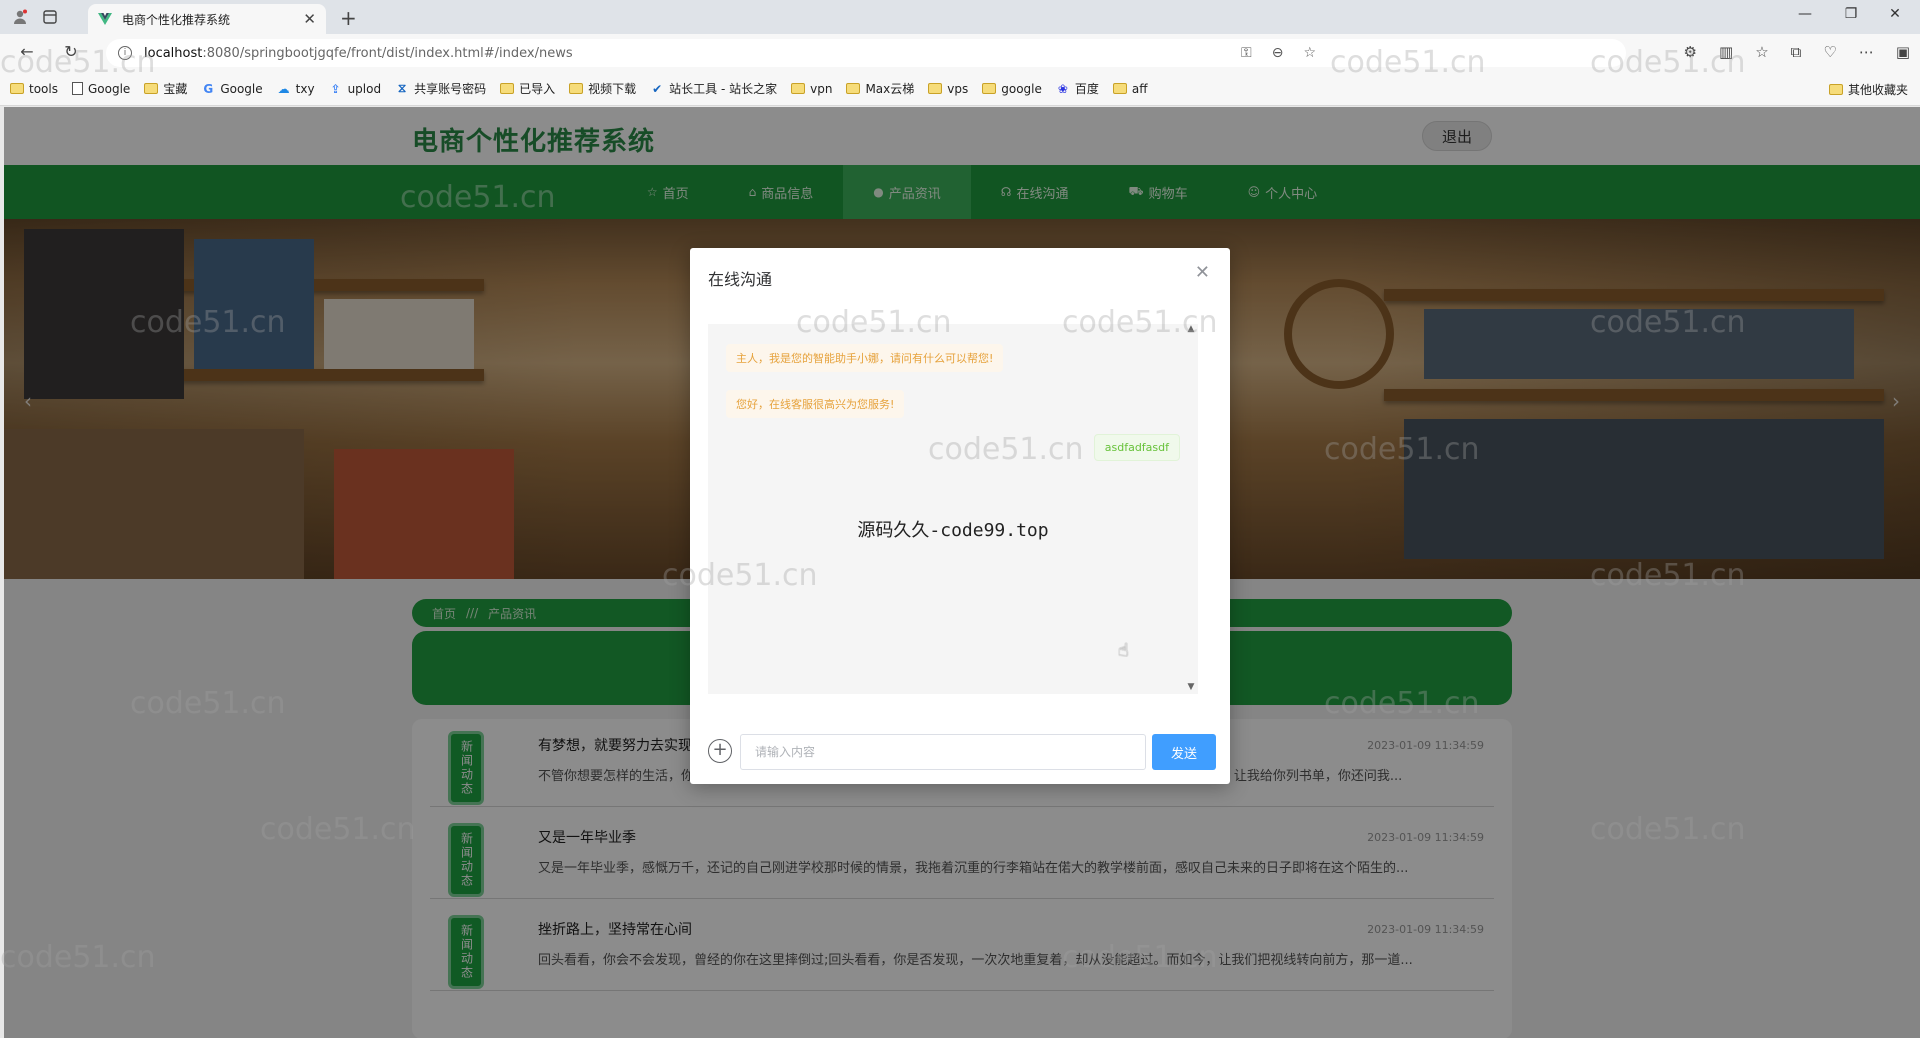  What do you see at coordinates (1077, 88) in the screenshot?
I see `bookmark-item: ❀ 百度` at bounding box center [1077, 88].